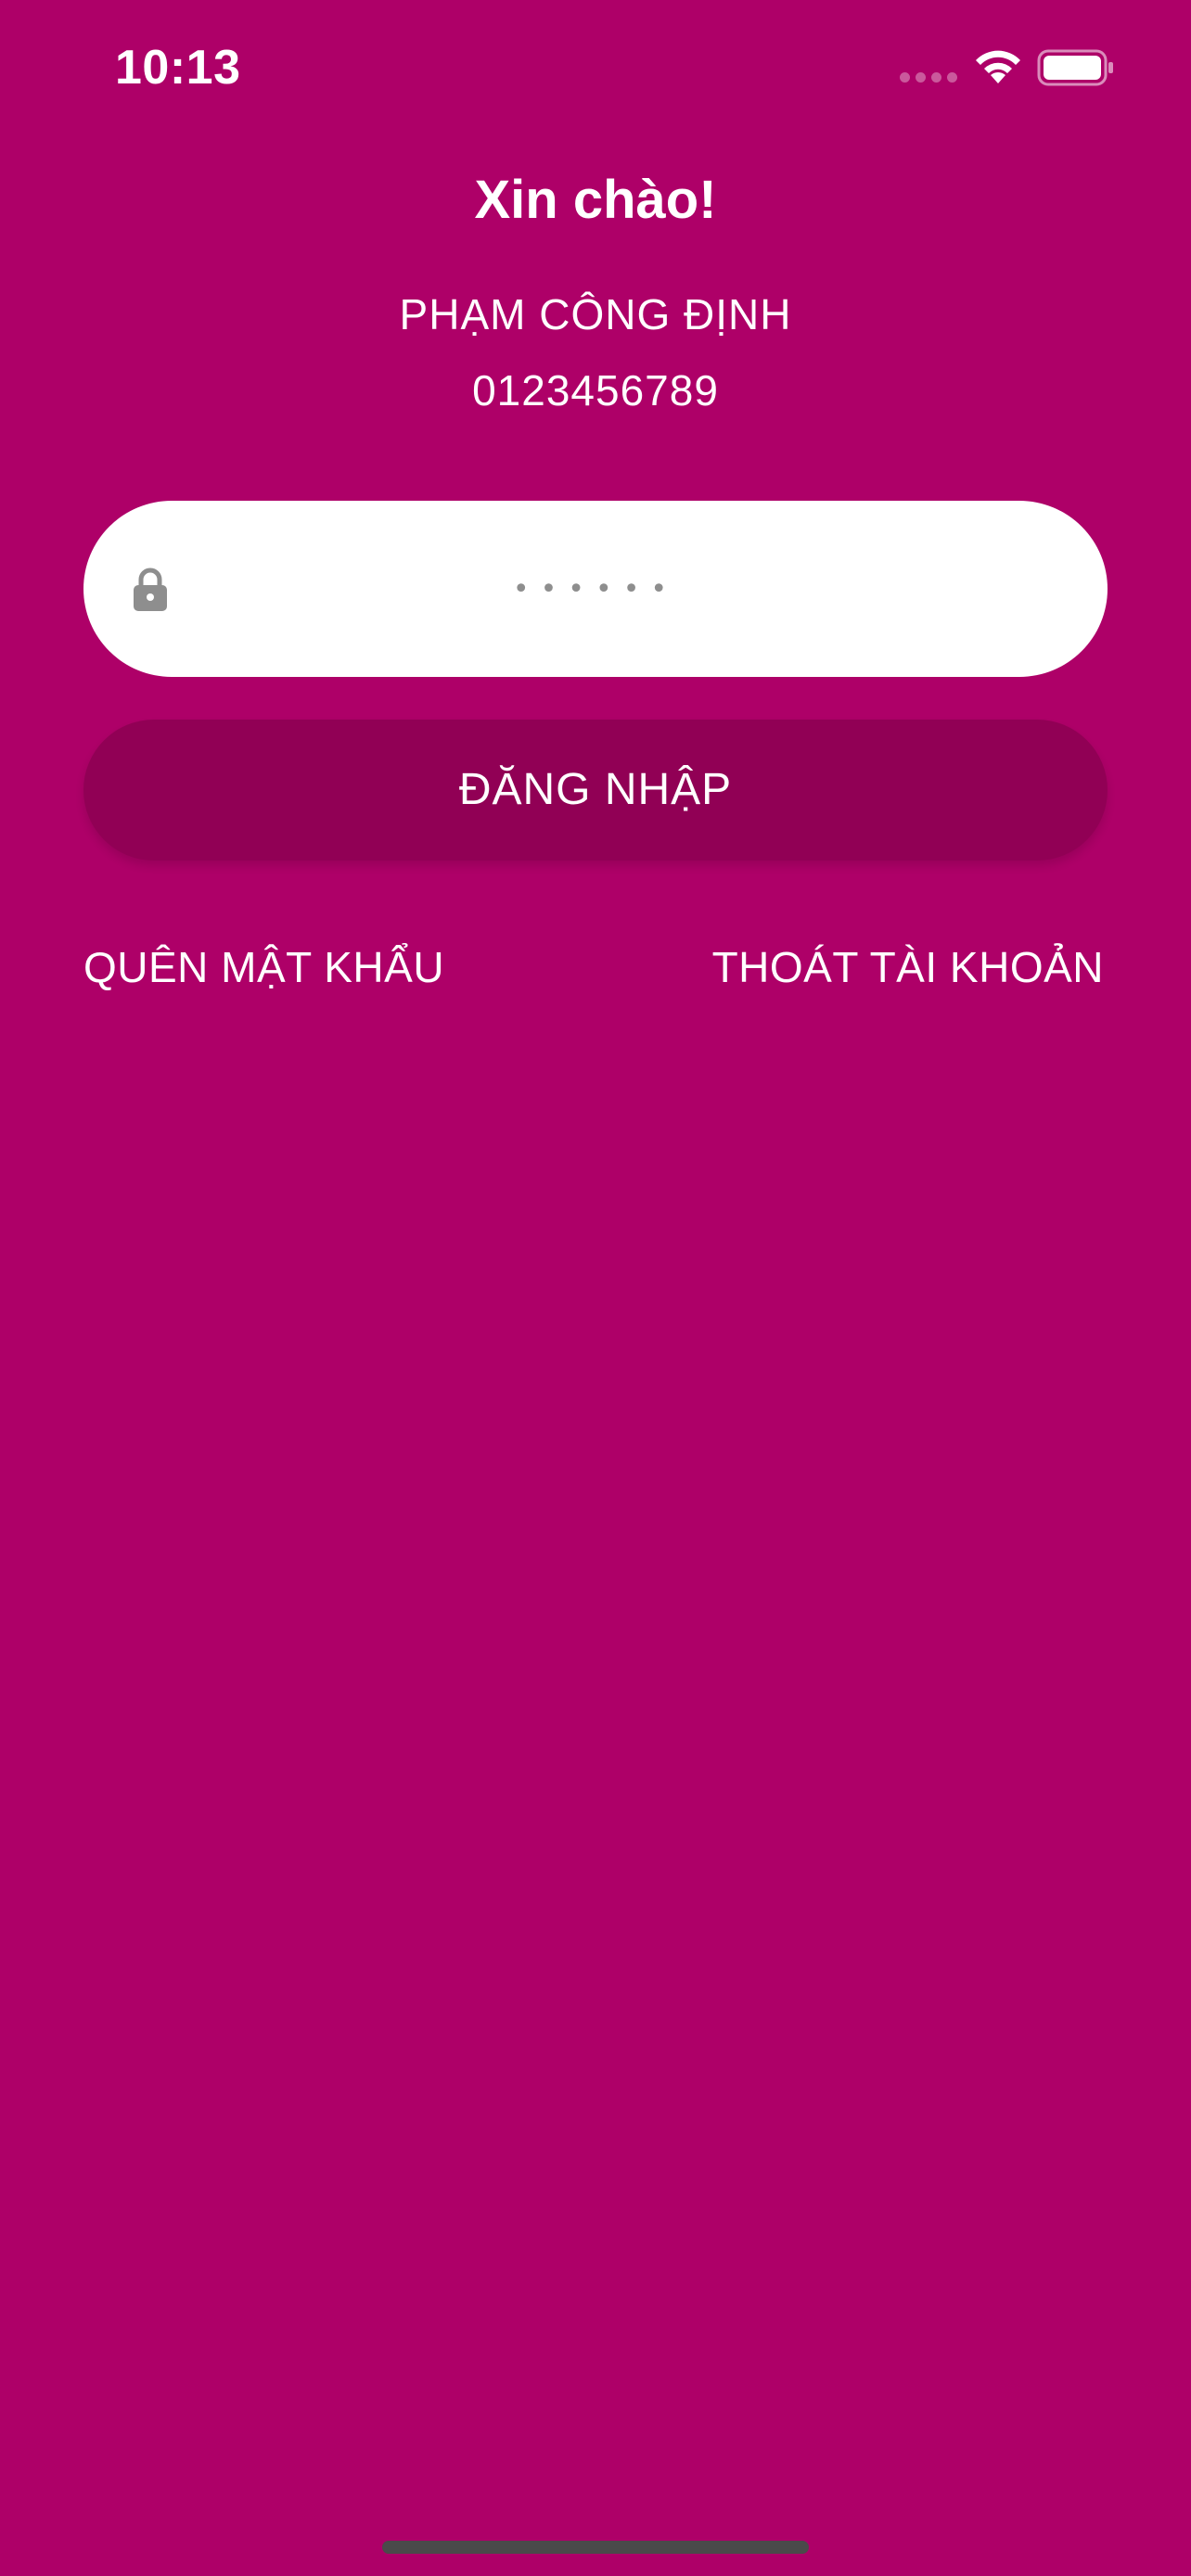 This screenshot has height=2576, width=1191. Describe the element at coordinates (595, 2547) in the screenshot. I see `home-indicator` at that location.